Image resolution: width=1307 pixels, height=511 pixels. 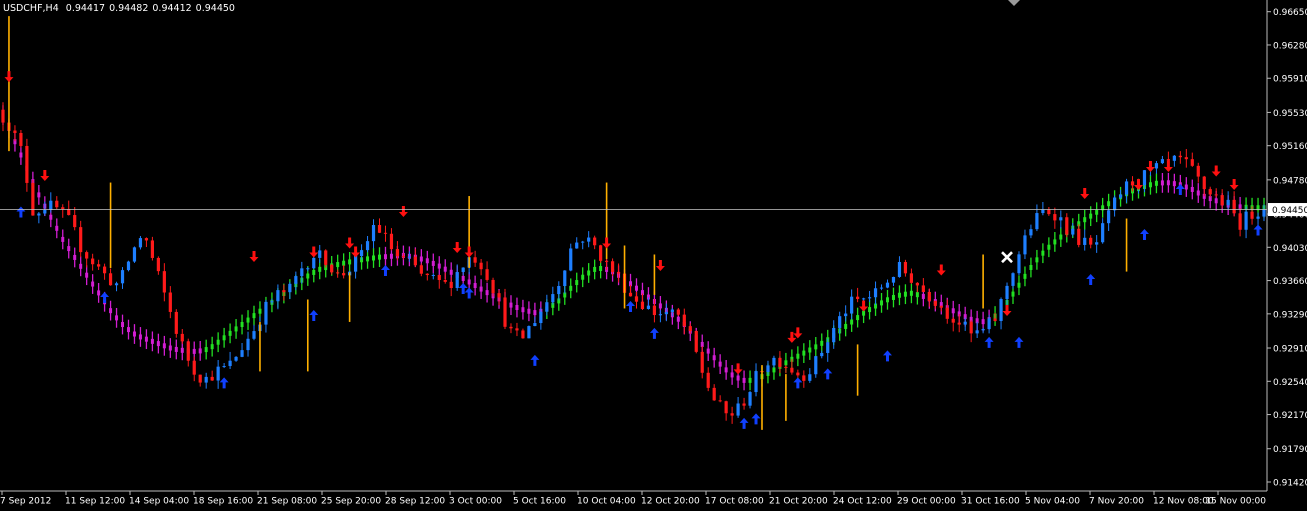 What do you see at coordinates (1290, 13) in the screenshot?
I see `y-tick-label: 0.96650` at bounding box center [1290, 13].